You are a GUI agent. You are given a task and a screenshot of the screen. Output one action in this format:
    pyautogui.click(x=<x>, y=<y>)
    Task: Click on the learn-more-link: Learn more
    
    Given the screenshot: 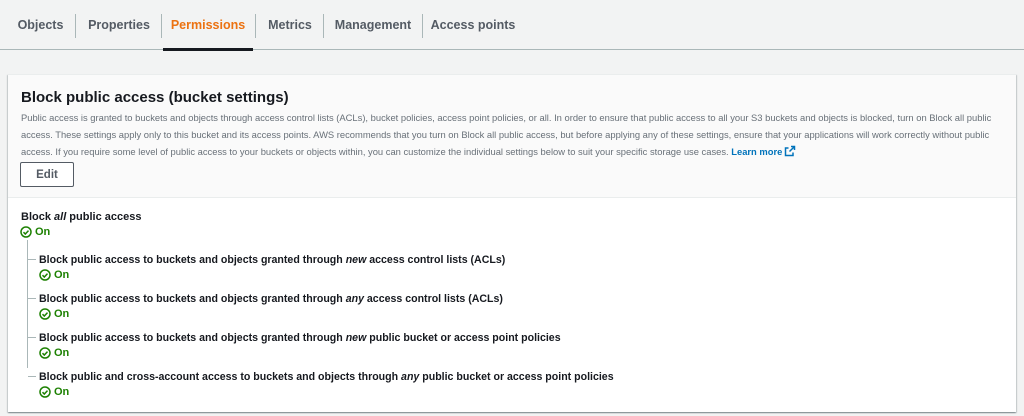 What is the action you would take?
    pyautogui.click(x=763, y=151)
    